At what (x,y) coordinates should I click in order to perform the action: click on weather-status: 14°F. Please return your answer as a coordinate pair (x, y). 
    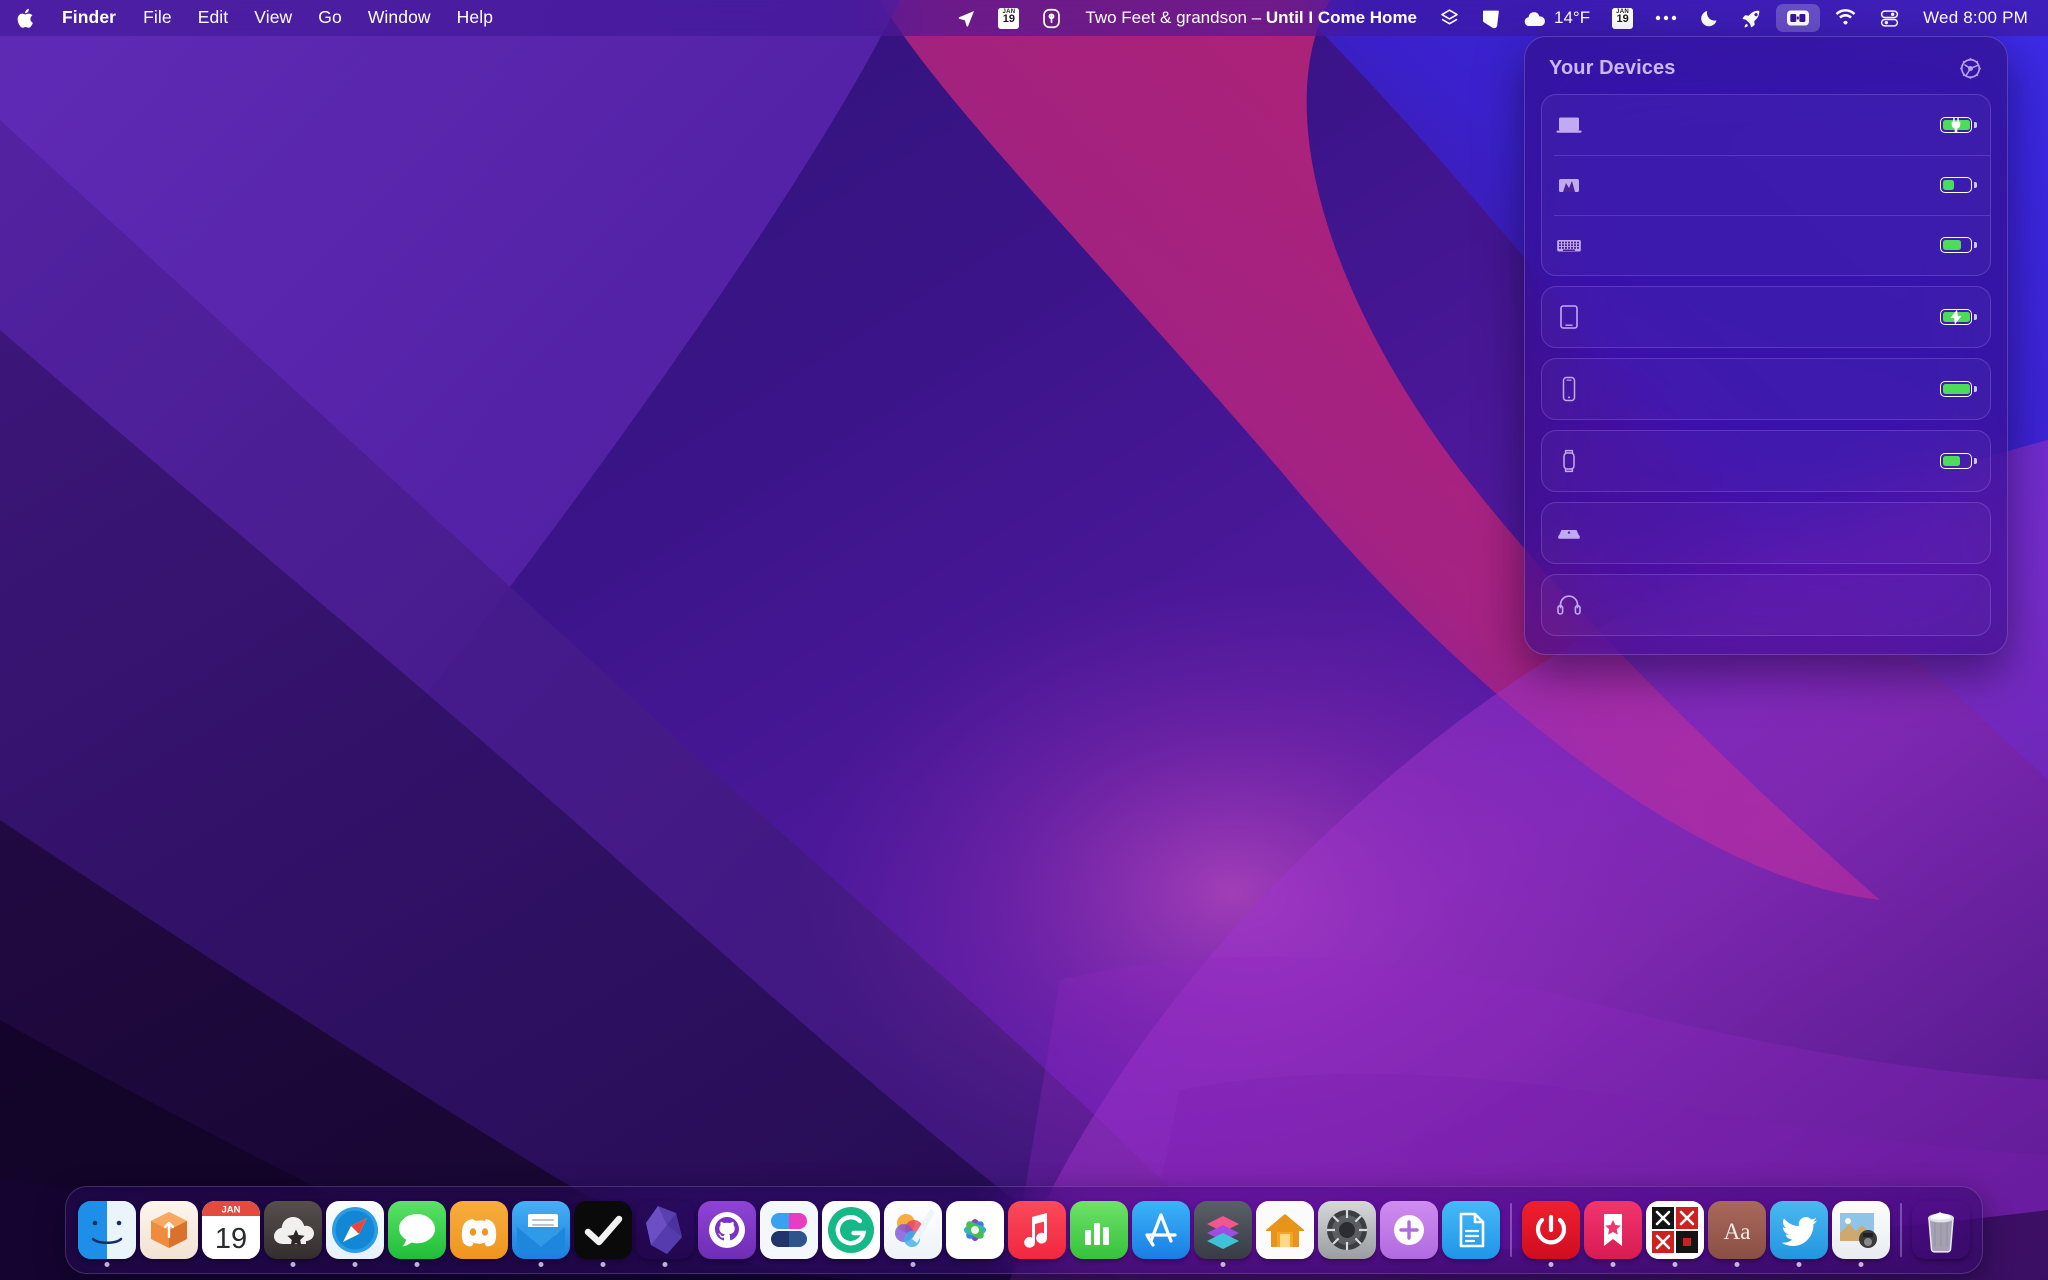
    Looking at the image, I should click on (1556, 18).